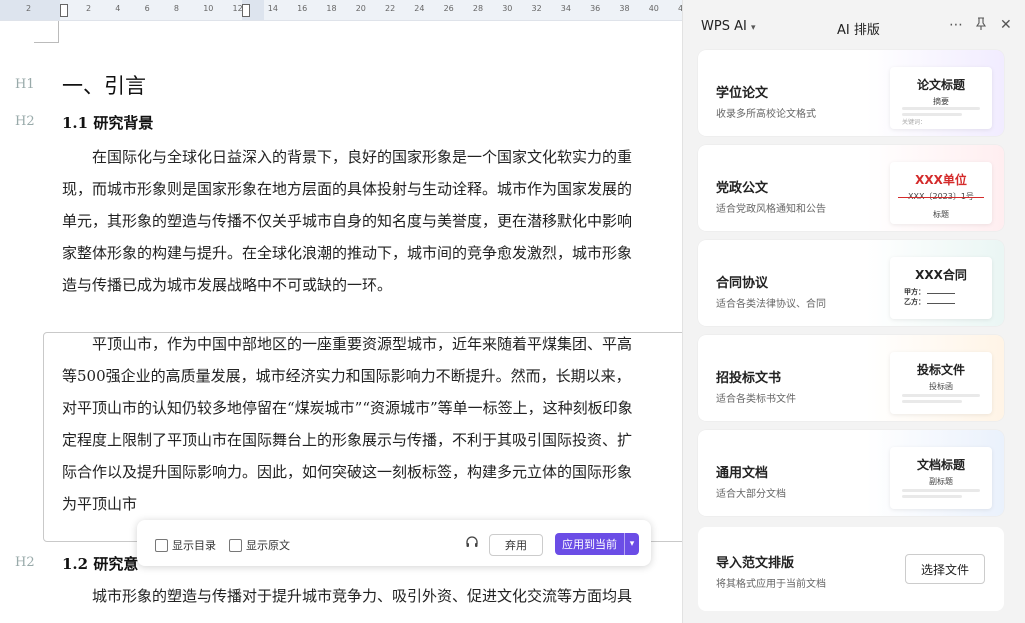 Image resolution: width=1025 pixels, height=623 pixels. What do you see at coordinates (742, 283) in the screenshot?
I see `card-title: 合同协议` at bounding box center [742, 283].